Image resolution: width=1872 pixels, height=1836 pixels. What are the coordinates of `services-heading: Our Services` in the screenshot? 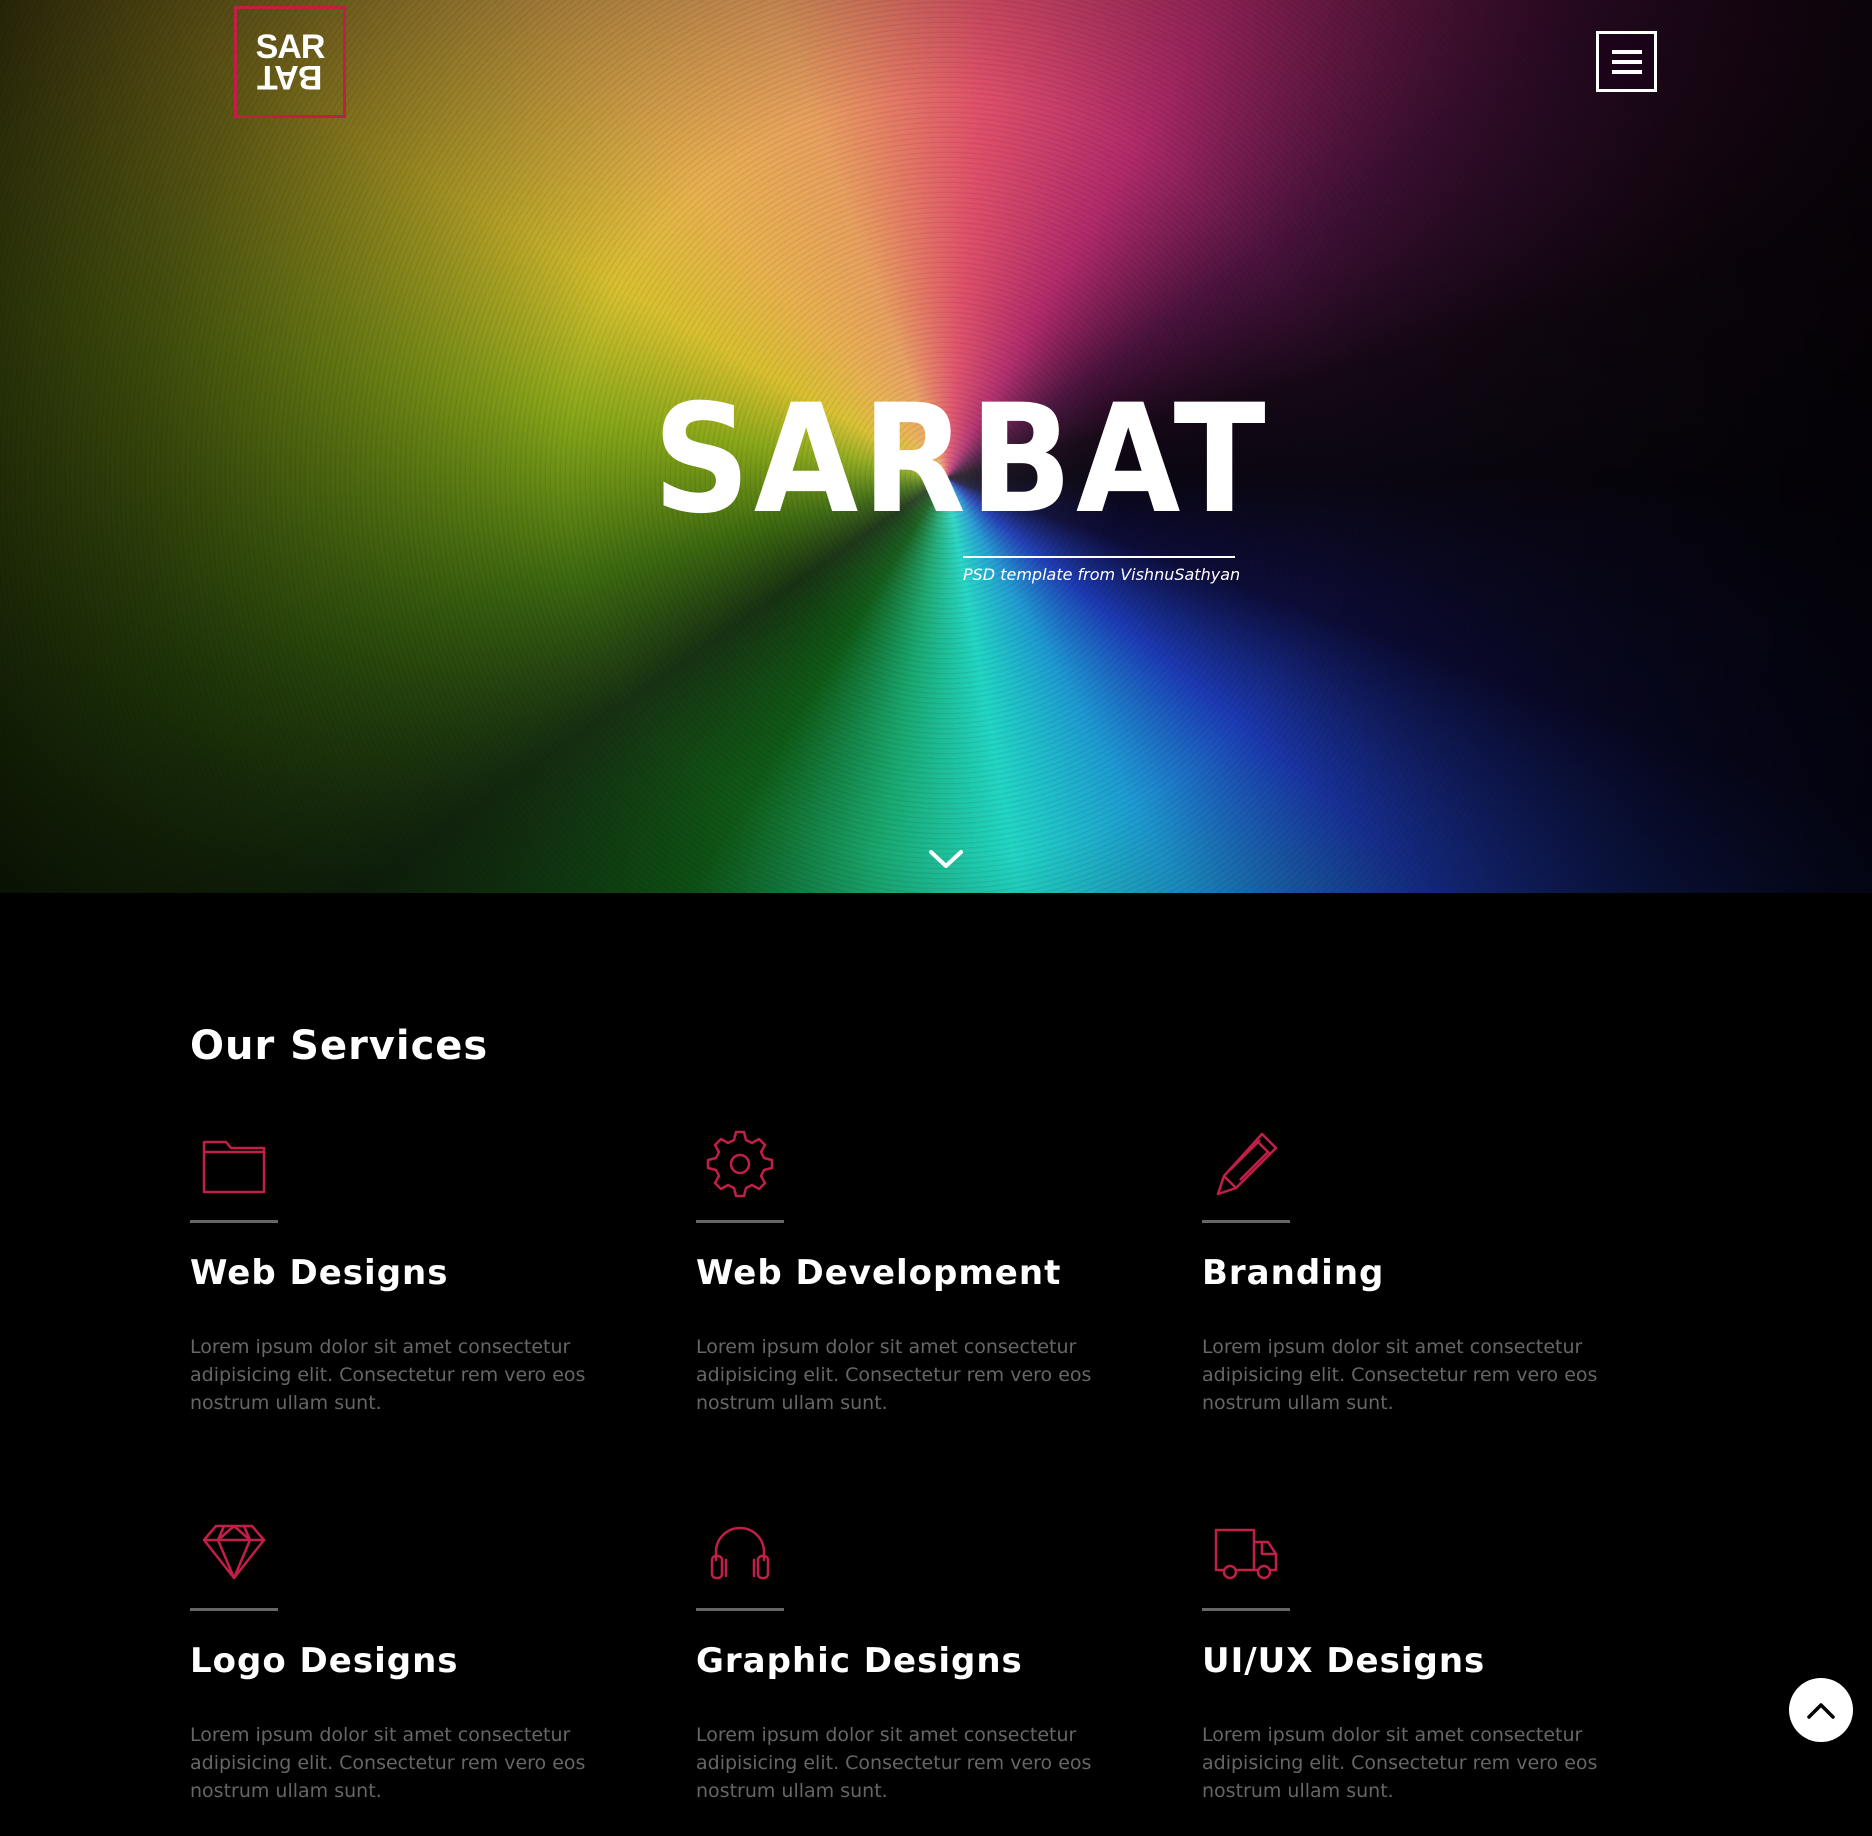 It's located at (339, 1046).